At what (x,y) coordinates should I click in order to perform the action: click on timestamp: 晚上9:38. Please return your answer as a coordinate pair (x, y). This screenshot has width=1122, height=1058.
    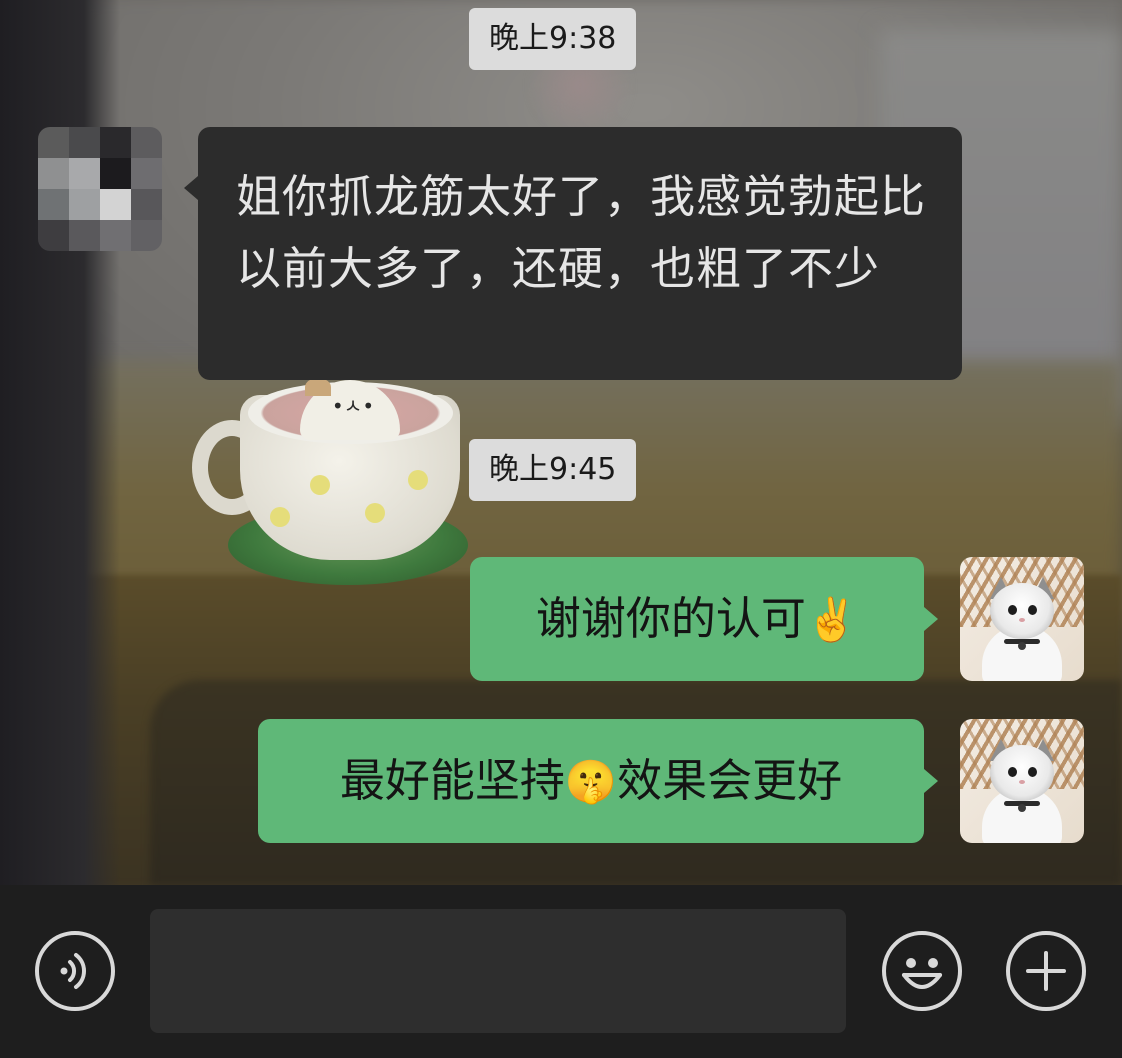
    Looking at the image, I should click on (553, 39).